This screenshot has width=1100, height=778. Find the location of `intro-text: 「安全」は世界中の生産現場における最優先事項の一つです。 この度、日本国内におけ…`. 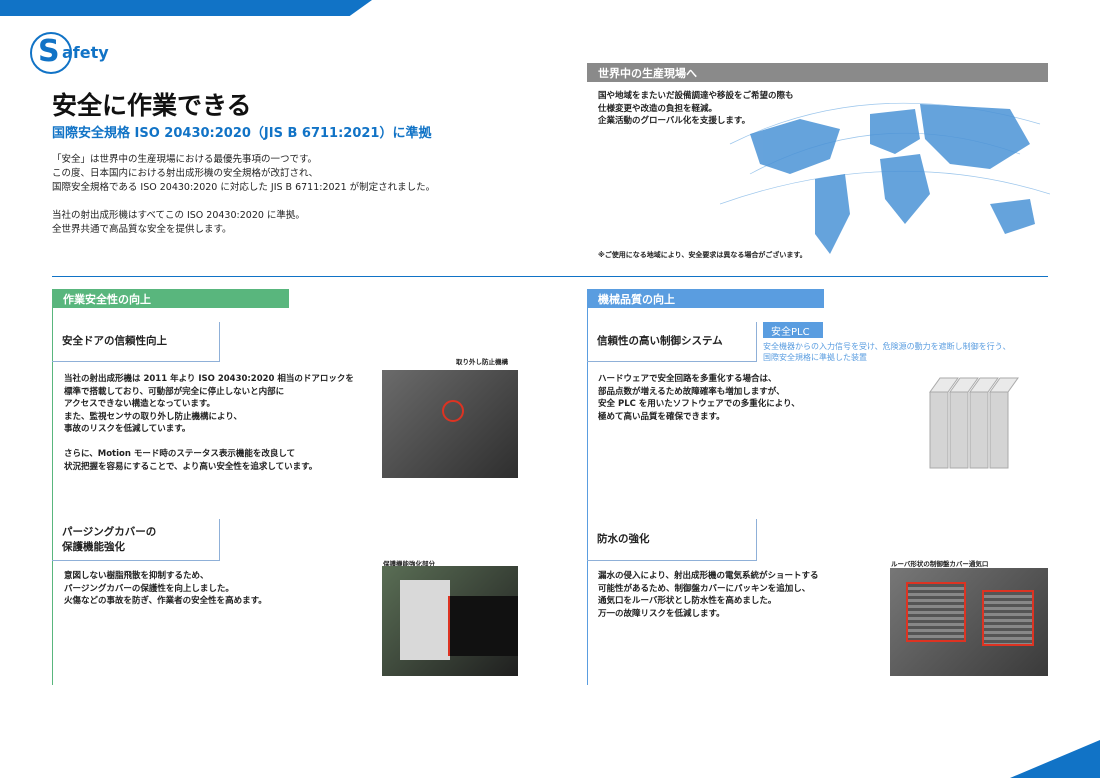

intro-text: 「安全」は世界中の生産現場における最優先事項の一つです。 この度、日本国内におけ… is located at coordinates (287, 202).